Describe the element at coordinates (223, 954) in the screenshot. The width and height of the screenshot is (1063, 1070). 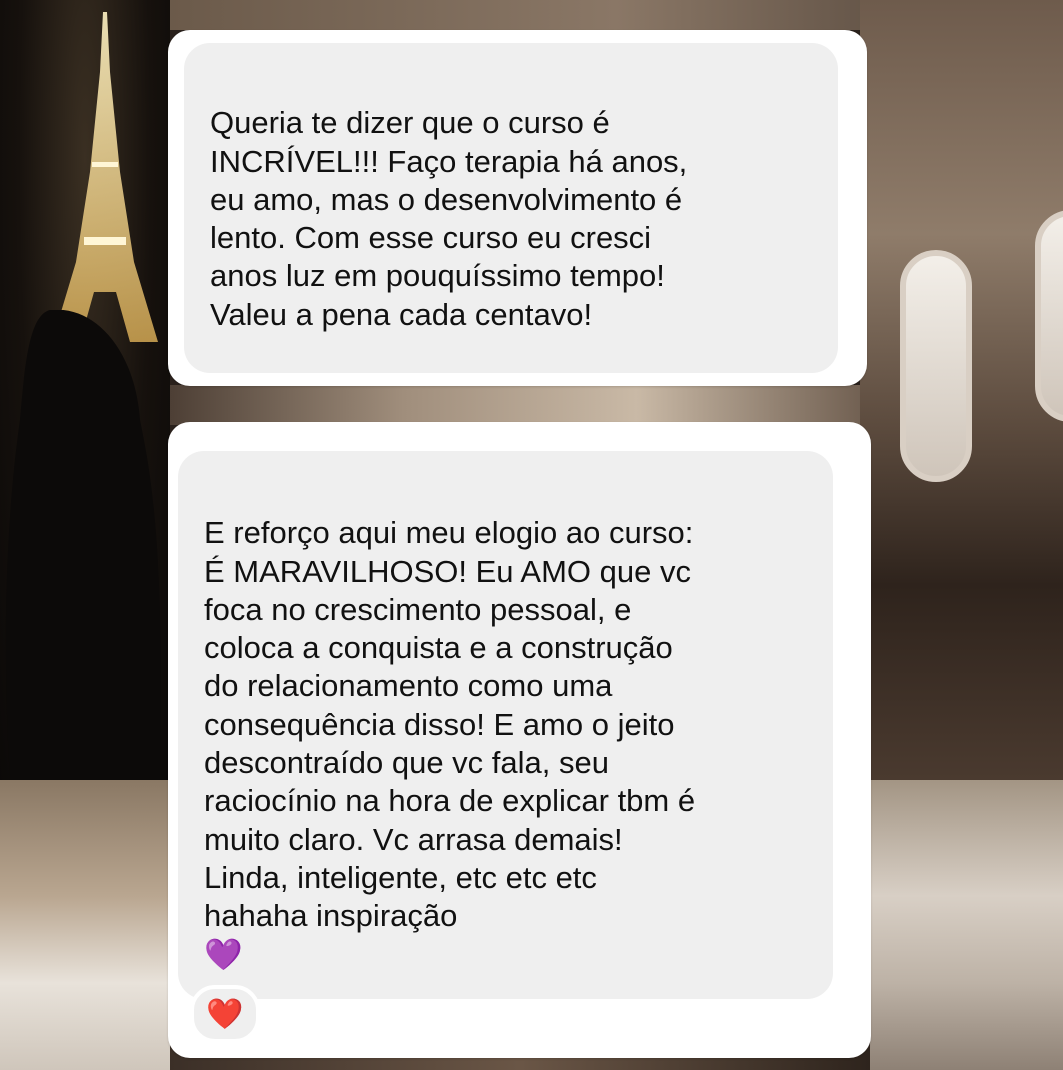
I see `purple-heart-icon: 💜` at that location.